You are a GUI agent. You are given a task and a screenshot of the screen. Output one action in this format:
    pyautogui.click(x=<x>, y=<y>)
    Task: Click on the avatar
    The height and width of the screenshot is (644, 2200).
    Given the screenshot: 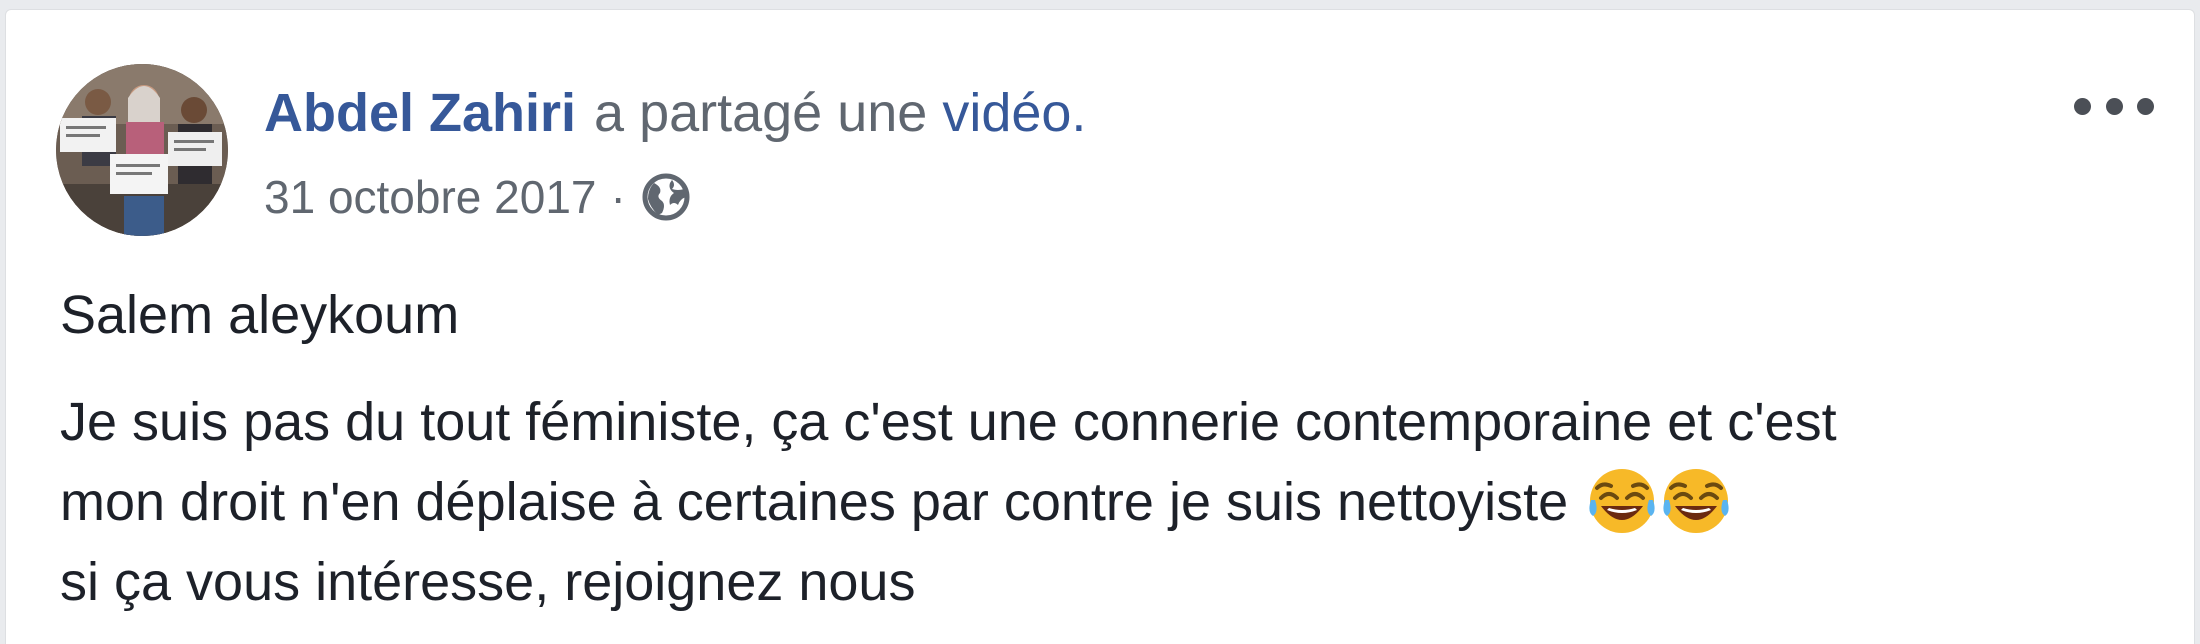 What is the action you would take?
    pyautogui.click(x=142, y=150)
    